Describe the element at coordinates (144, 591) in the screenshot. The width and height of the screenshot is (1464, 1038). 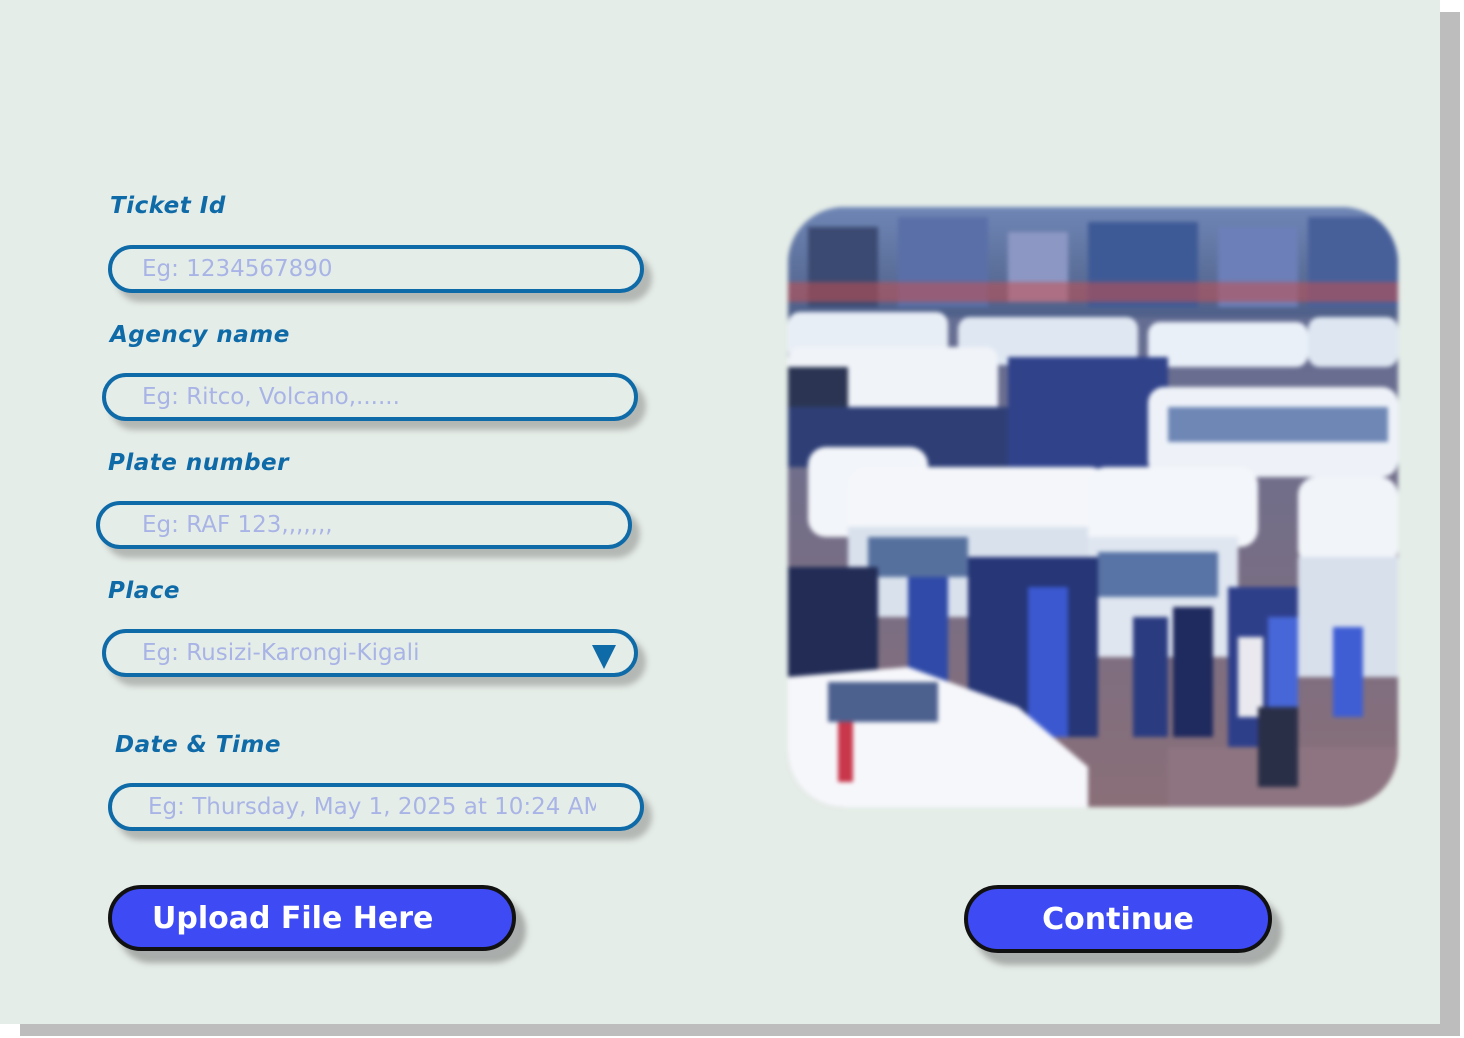
I see `place-label: Place` at that location.